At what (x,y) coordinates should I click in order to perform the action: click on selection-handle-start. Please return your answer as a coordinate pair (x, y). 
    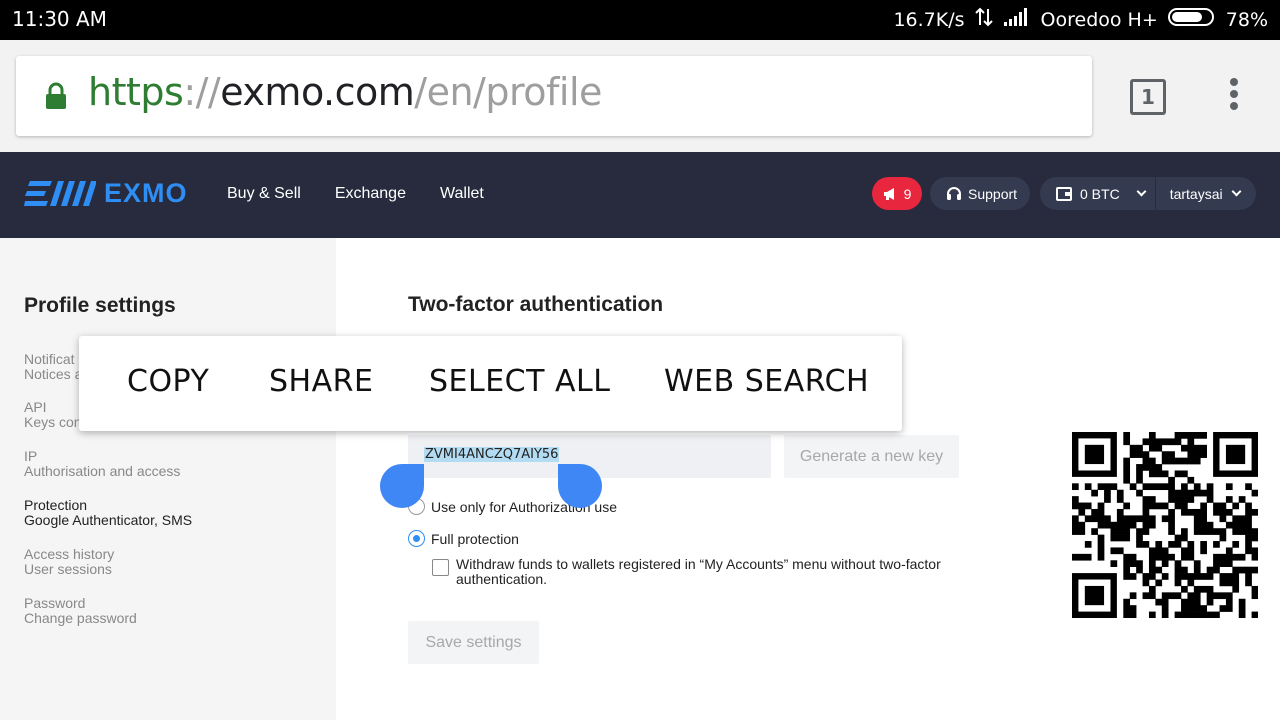
    Looking at the image, I should click on (402, 486).